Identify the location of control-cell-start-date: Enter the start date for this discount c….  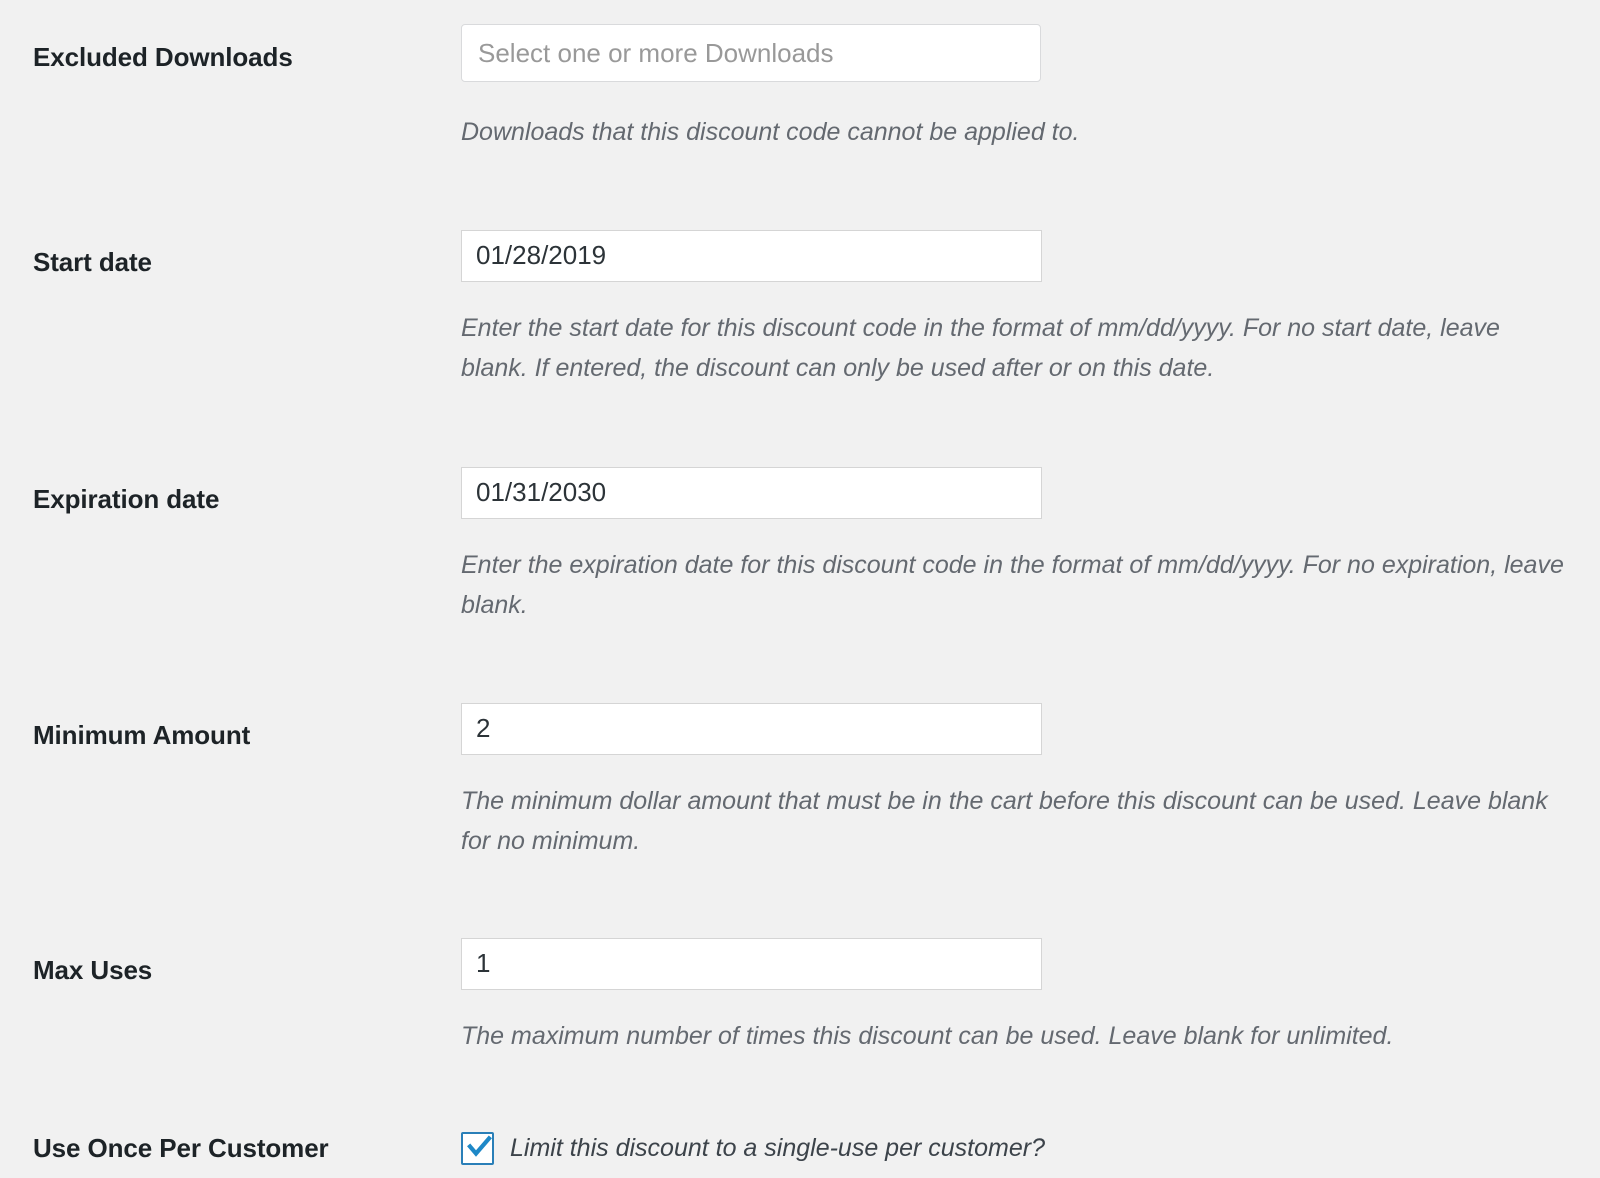
(1030, 309).